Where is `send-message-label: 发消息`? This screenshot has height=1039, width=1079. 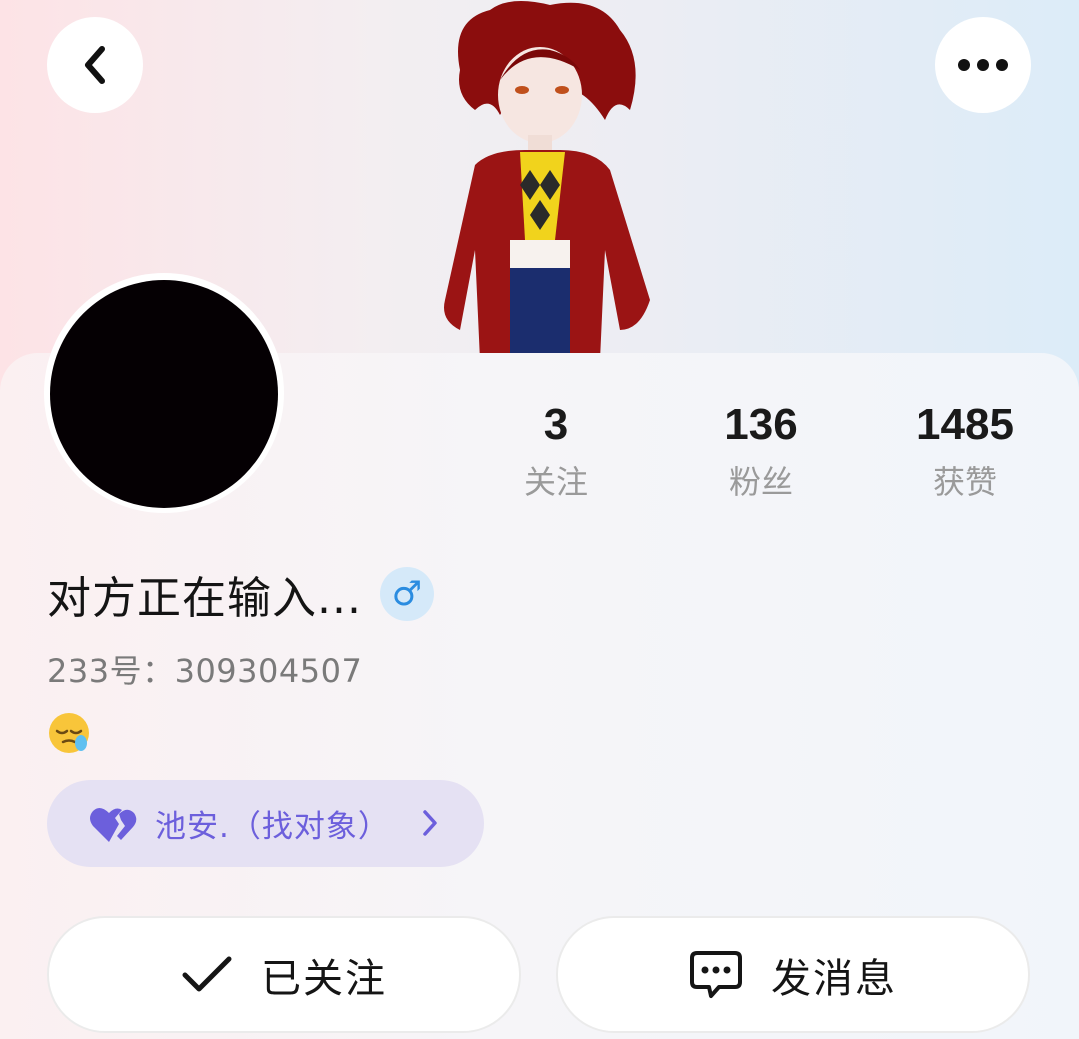
send-message-label: 发消息 is located at coordinates (834, 978).